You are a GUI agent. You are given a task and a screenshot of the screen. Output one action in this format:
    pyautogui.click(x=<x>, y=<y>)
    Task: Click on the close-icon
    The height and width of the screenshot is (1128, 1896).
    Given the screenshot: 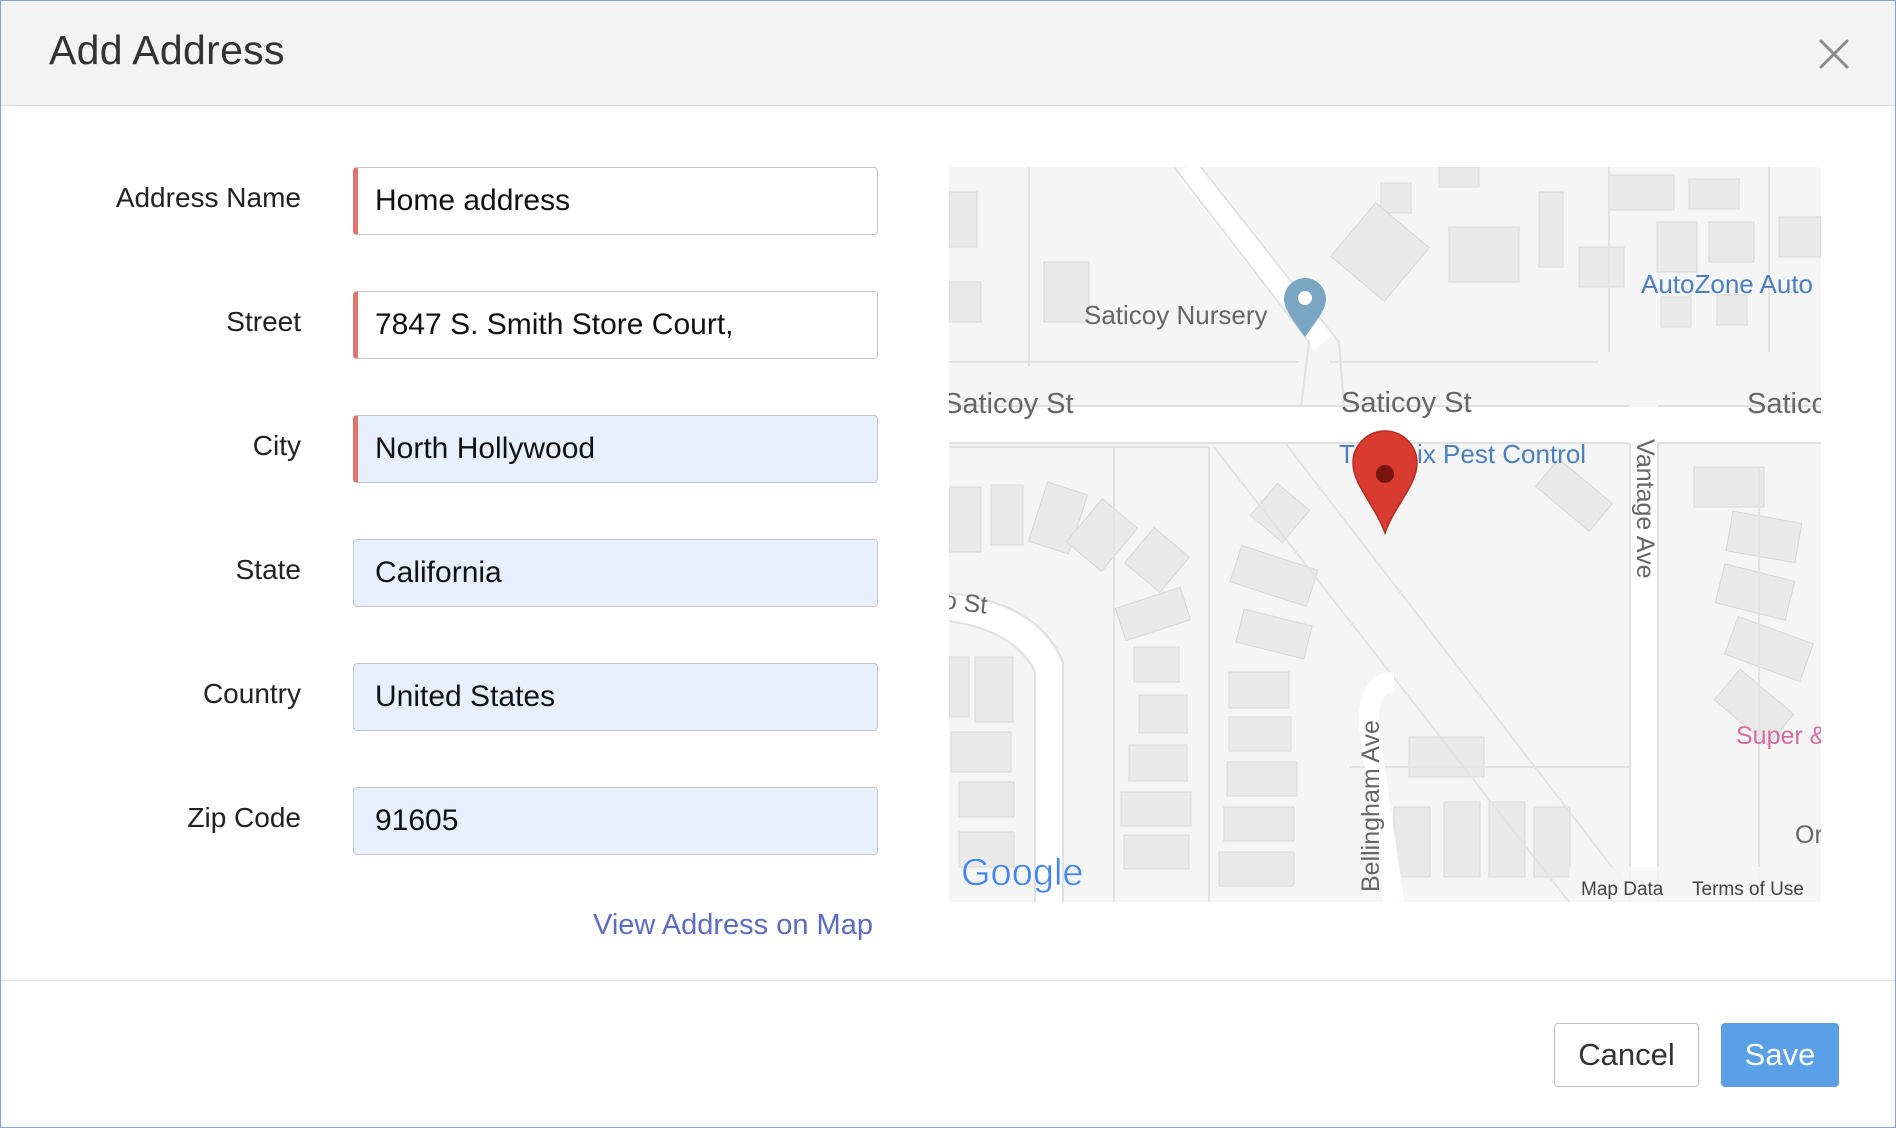 What is the action you would take?
    pyautogui.click(x=1834, y=54)
    